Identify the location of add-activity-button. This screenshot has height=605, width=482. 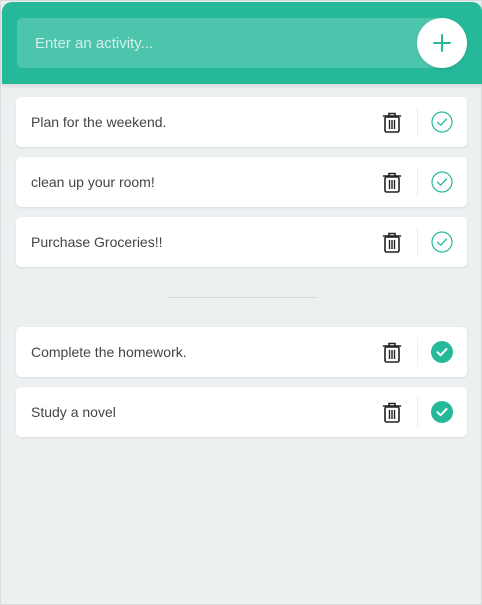
(442, 43).